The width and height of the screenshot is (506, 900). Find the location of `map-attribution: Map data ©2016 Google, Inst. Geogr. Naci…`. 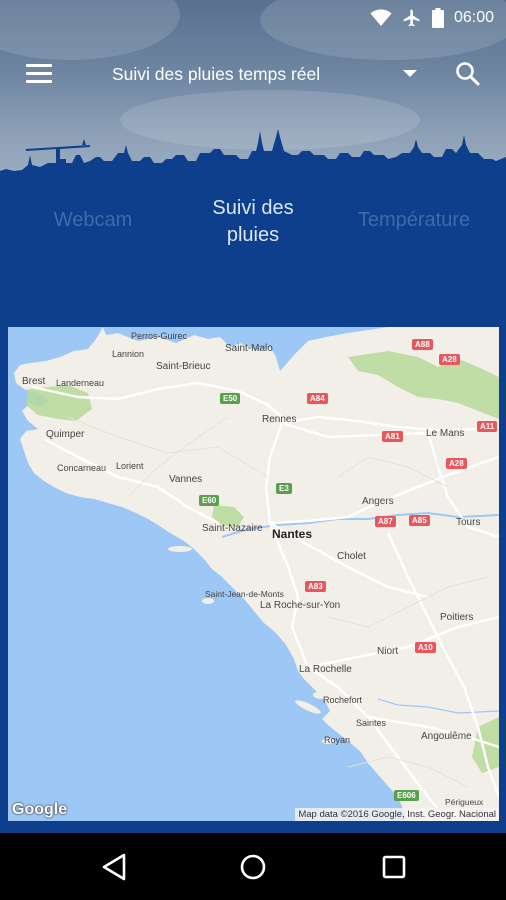

map-attribution: Map data ©2016 Google, Inst. Geogr. Naci… is located at coordinates (397, 814).